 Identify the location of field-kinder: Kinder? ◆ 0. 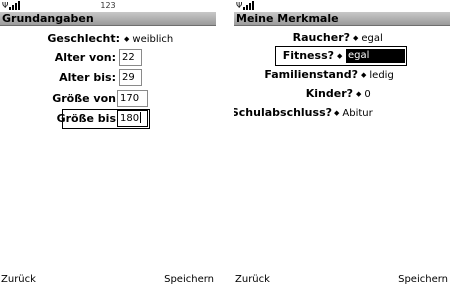
(342, 94).